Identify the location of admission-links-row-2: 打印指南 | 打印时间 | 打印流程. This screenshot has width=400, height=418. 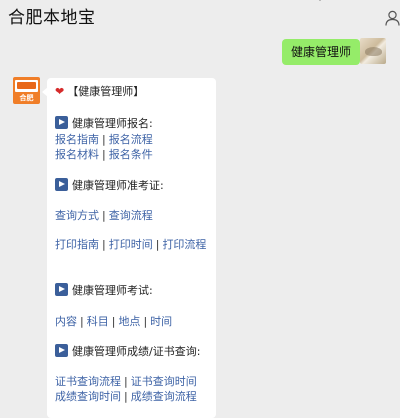
(130, 244).